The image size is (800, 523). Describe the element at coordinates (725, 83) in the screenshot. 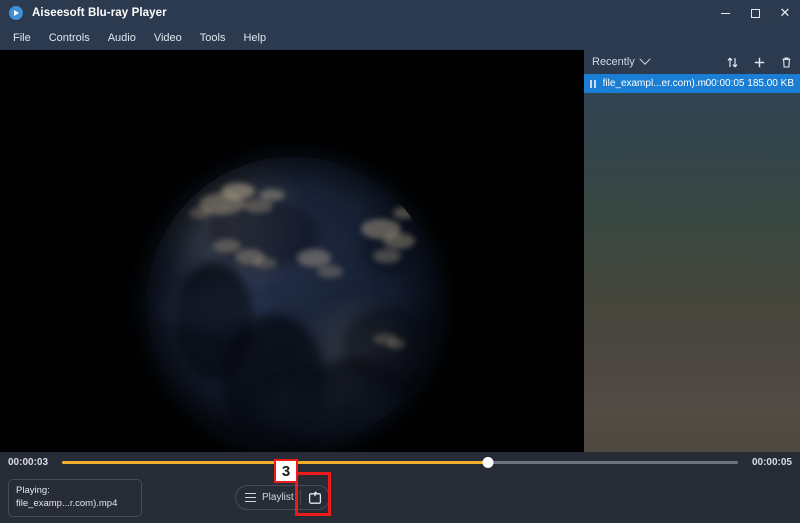

I see `playlist-item-duration: 00:00:05` at that location.